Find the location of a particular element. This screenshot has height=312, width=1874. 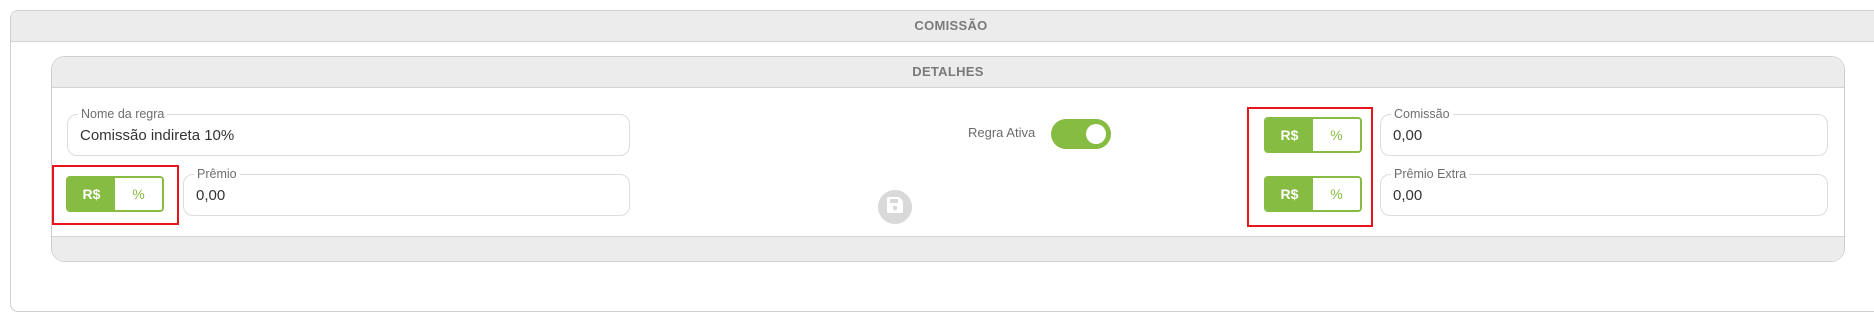

premio-label: Prêmio is located at coordinates (217, 174).